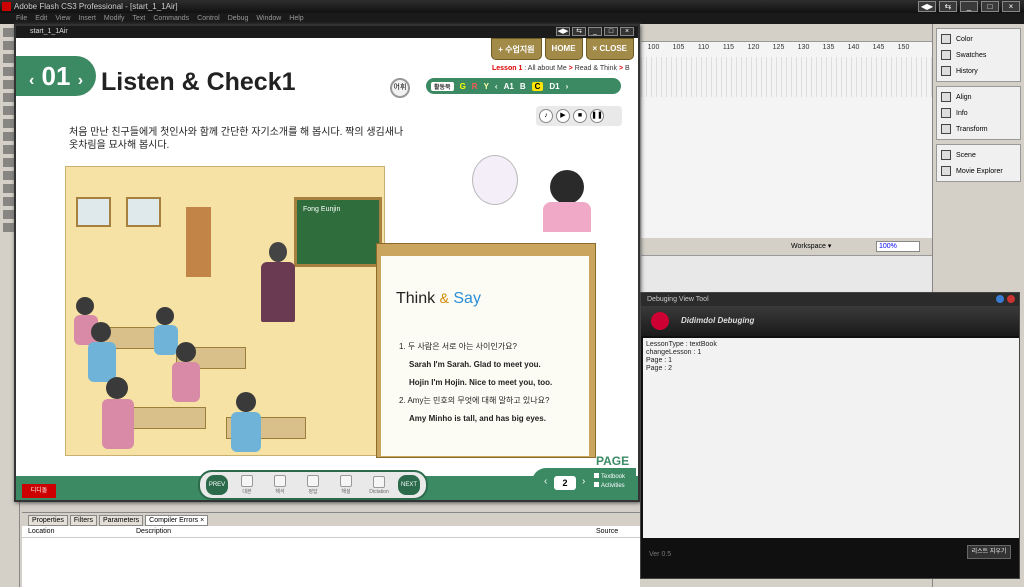 The width and height of the screenshot is (1024, 587). Describe the element at coordinates (238, 18) in the screenshot. I see `menu-debug: Debug` at that location.